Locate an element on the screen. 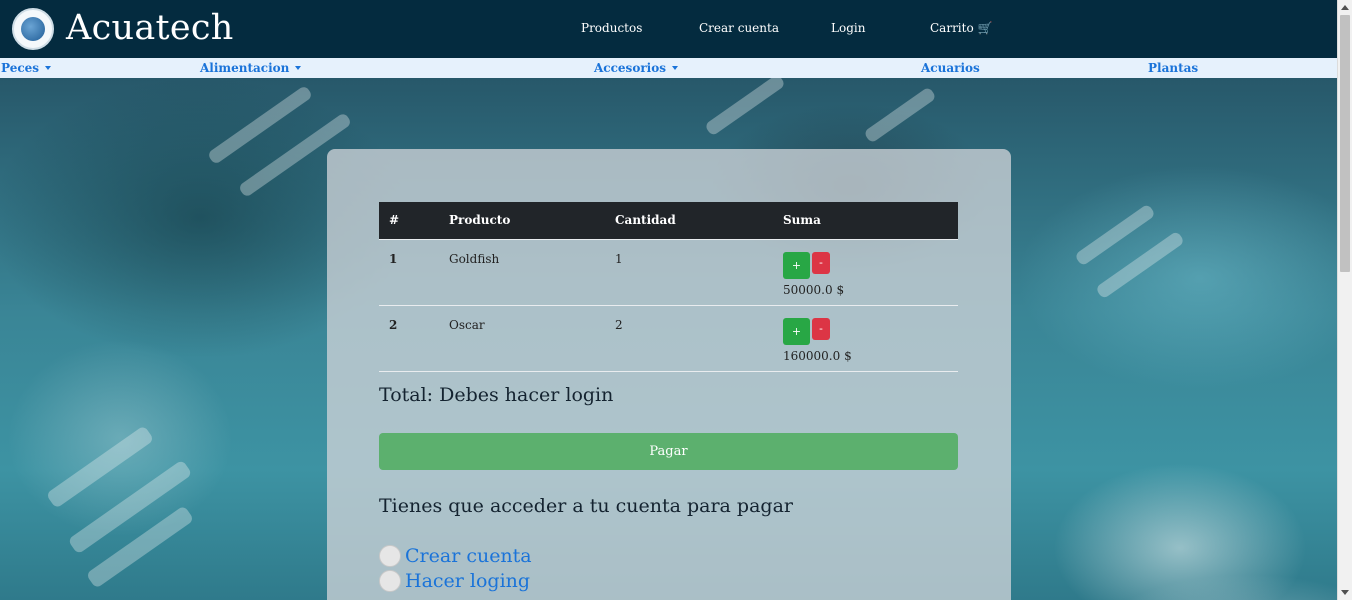  option-hacer-loging: Hacer loging is located at coordinates (454, 581).